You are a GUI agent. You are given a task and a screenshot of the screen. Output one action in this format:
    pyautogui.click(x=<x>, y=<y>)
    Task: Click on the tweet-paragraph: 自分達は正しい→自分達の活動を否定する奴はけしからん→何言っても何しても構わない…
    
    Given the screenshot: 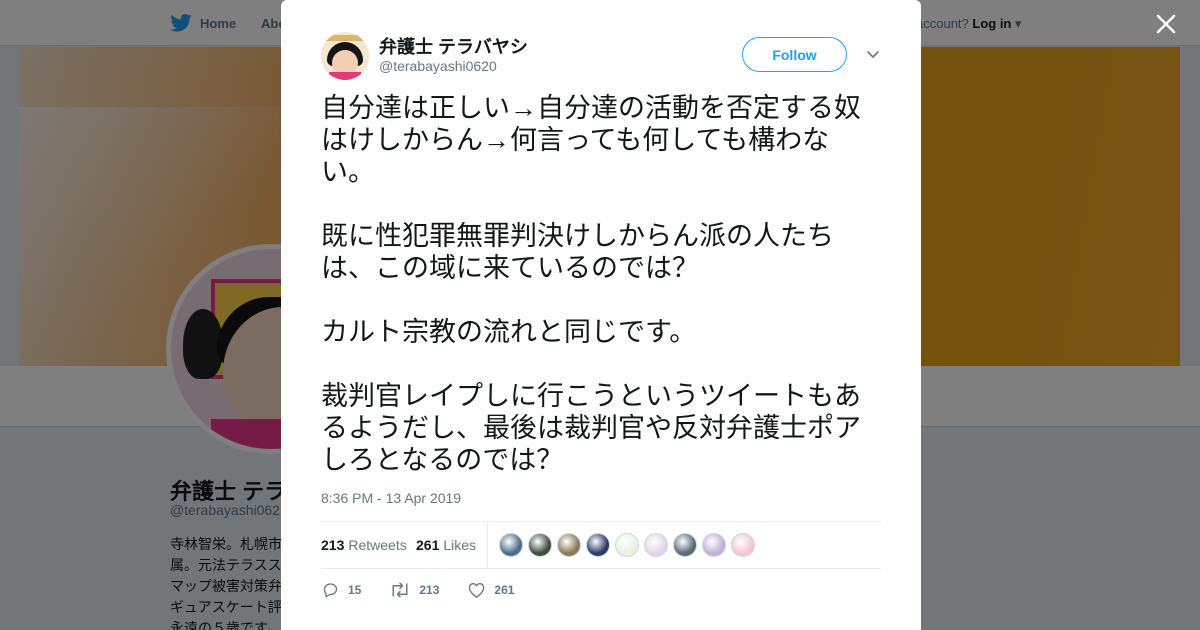 What is the action you would take?
    pyautogui.click(x=591, y=140)
    